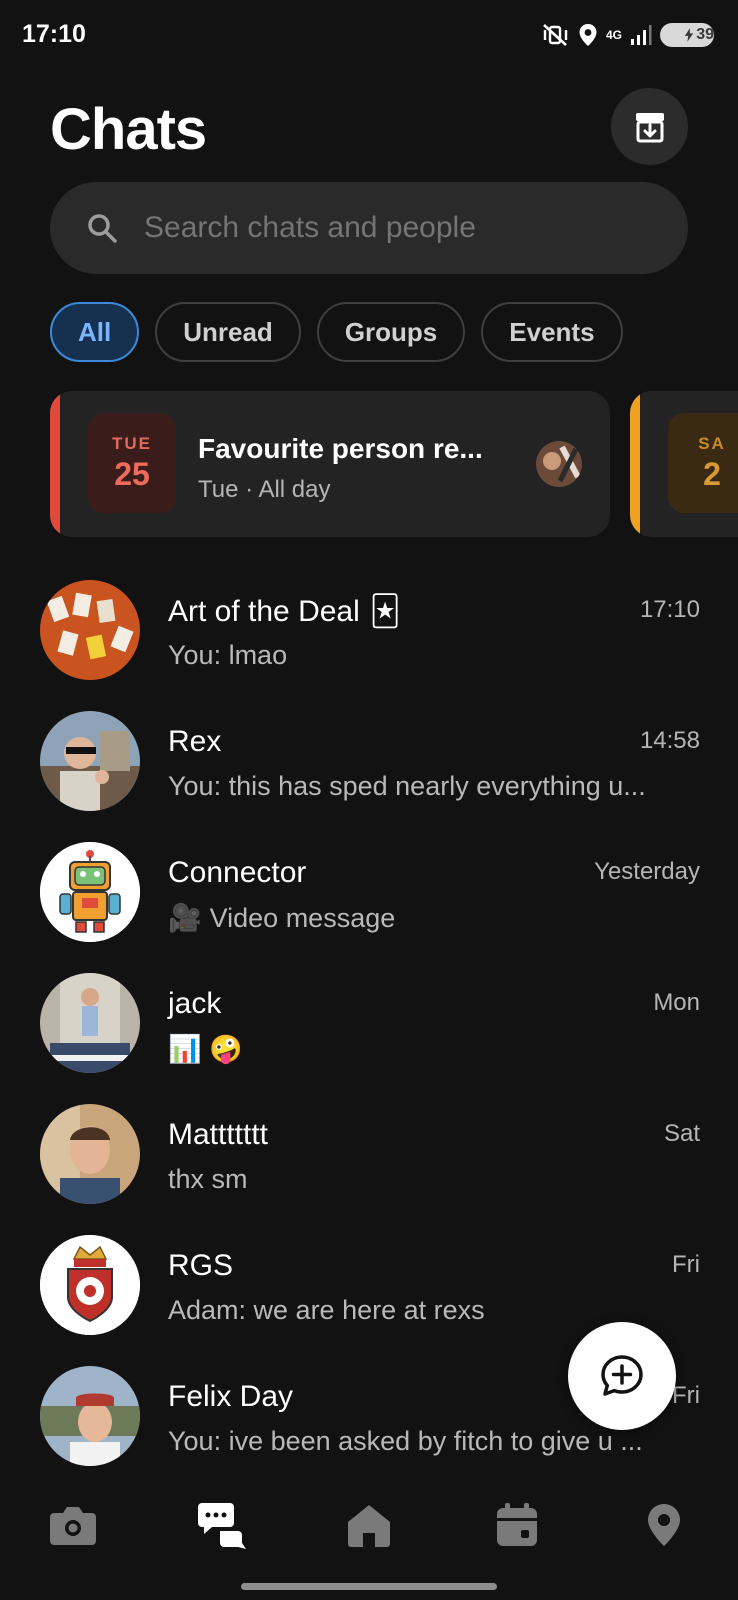 This screenshot has height=1600, width=738. What do you see at coordinates (369, 1586) in the screenshot?
I see `home-indicator` at bounding box center [369, 1586].